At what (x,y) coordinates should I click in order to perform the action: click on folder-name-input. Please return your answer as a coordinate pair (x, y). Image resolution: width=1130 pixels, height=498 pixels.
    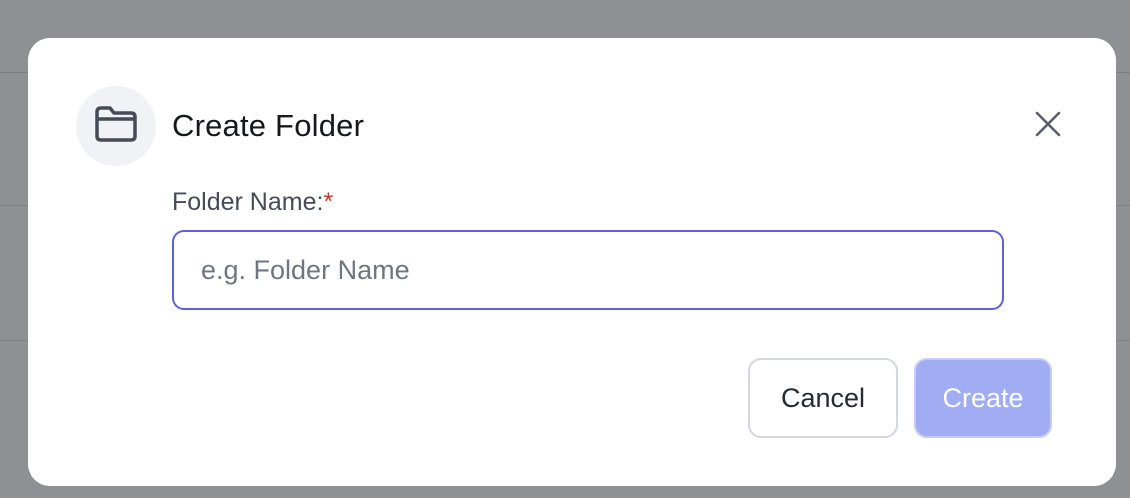
    Looking at the image, I should click on (588, 270).